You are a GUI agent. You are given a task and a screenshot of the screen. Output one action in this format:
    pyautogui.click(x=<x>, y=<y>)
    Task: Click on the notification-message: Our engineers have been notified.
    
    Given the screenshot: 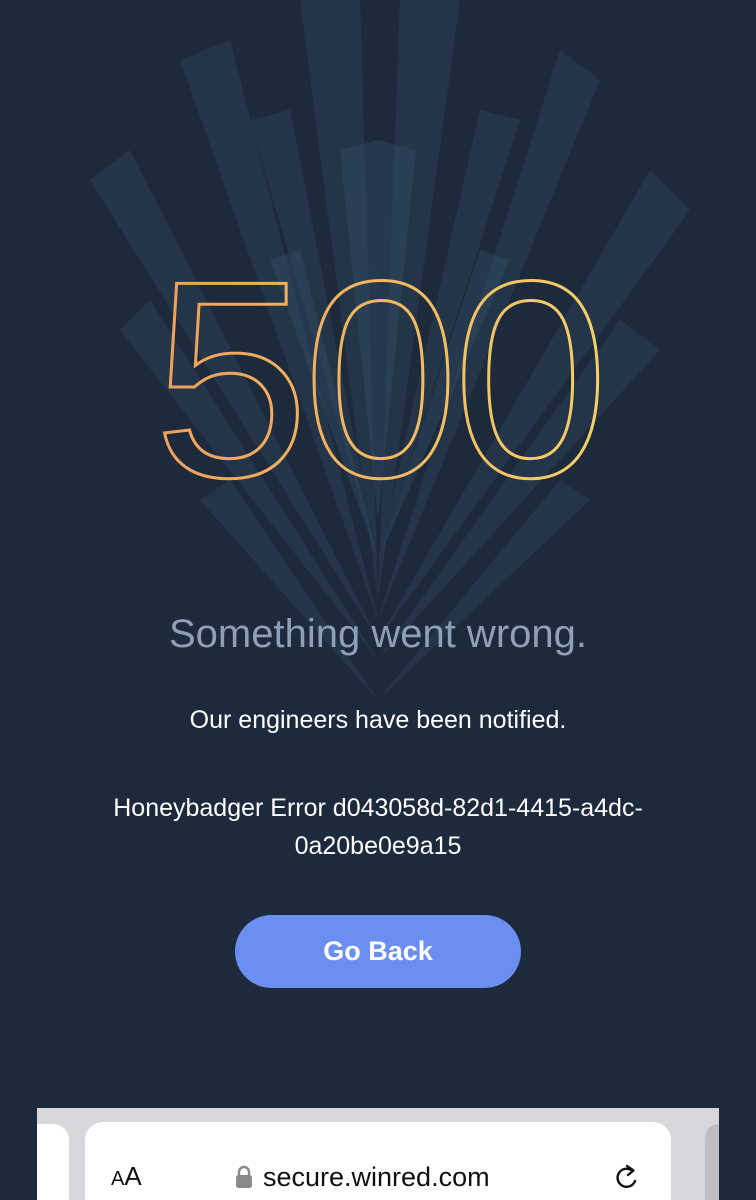 What is the action you would take?
    pyautogui.click(x=378, y=720)
    